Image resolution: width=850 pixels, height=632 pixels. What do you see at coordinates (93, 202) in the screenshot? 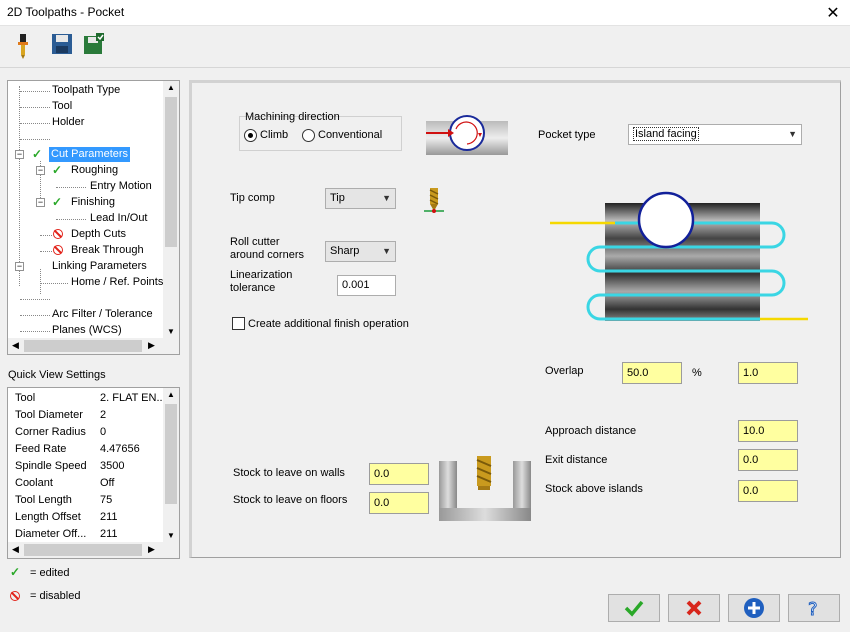
I see `tree-item-finishing: Finishing` at bounding box center [93, 202].